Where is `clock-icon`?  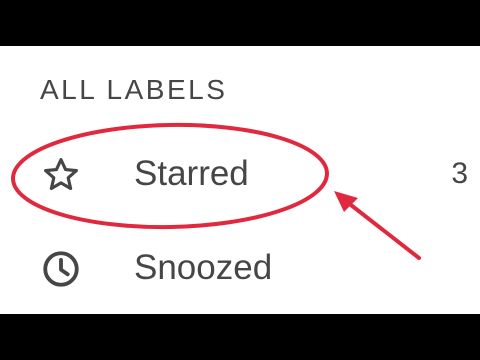
clock-icon is located at coordinates (61, 269).